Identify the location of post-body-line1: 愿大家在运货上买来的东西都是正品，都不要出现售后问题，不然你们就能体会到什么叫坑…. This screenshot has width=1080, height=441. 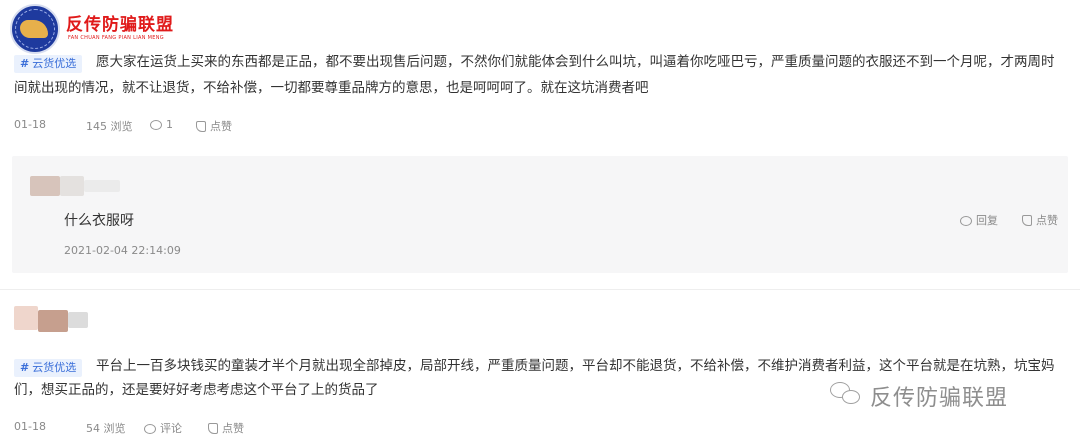
(575, 62).